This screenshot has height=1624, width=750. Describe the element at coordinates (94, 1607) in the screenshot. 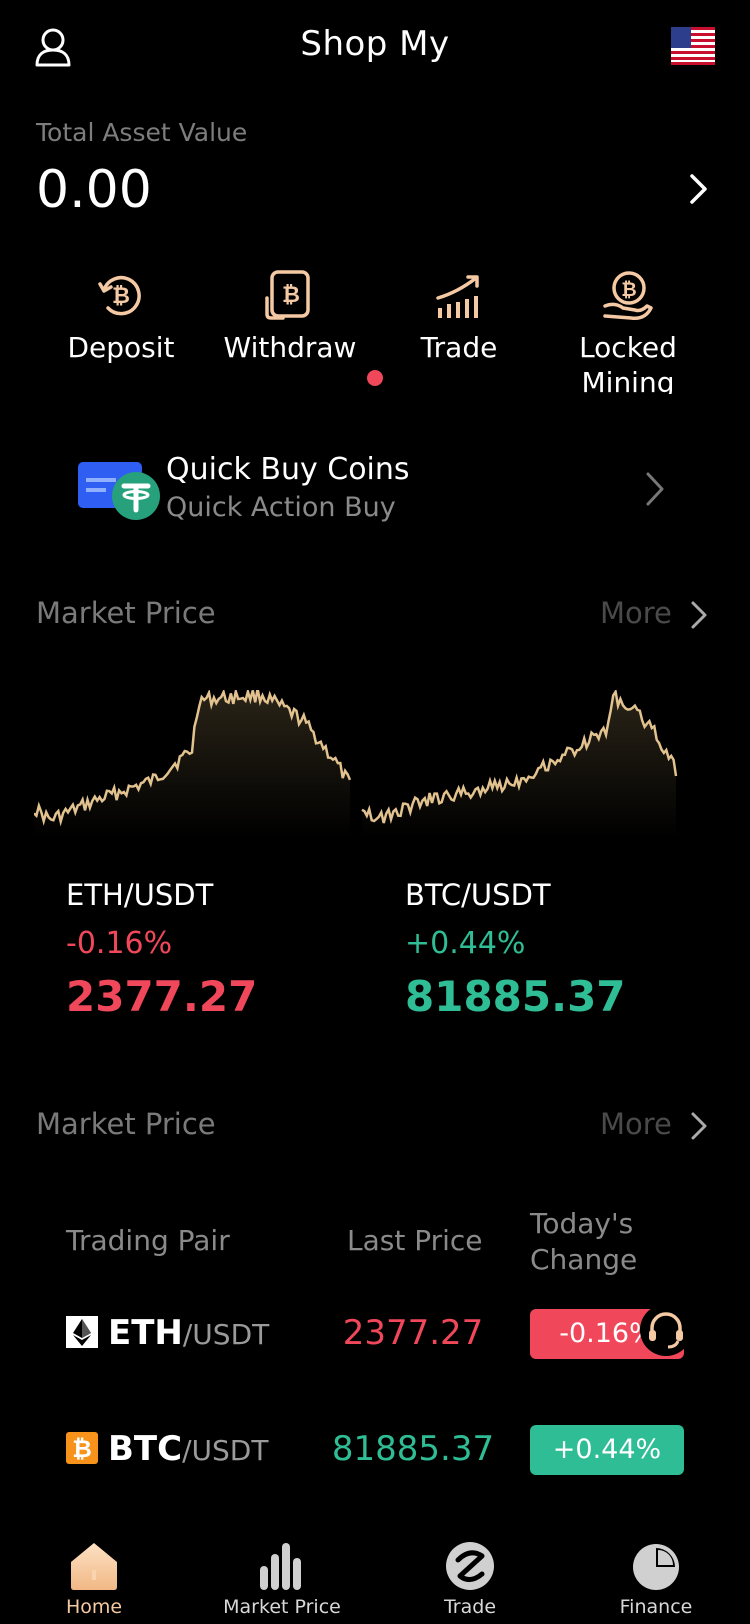

I see `nav-home-label: Home` at that location.